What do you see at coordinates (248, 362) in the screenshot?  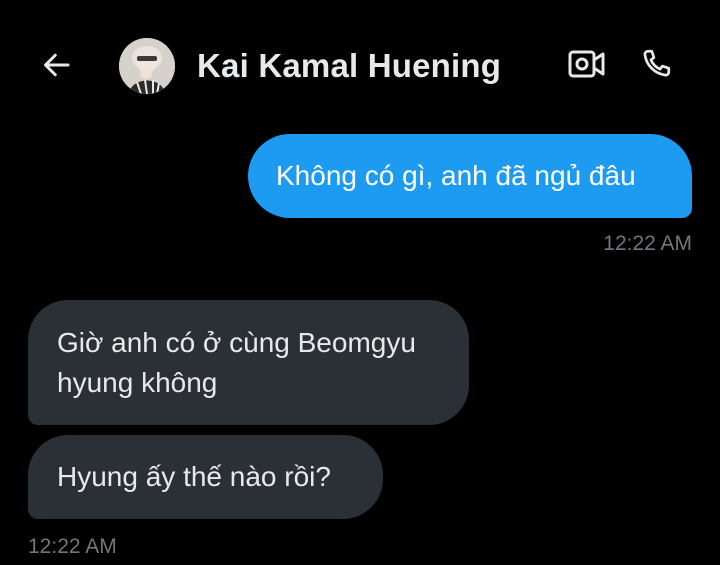 I see `incoming-message: Giờ anh có ở cùng Beomgyu hyung không` at bounding box center [248, 362].